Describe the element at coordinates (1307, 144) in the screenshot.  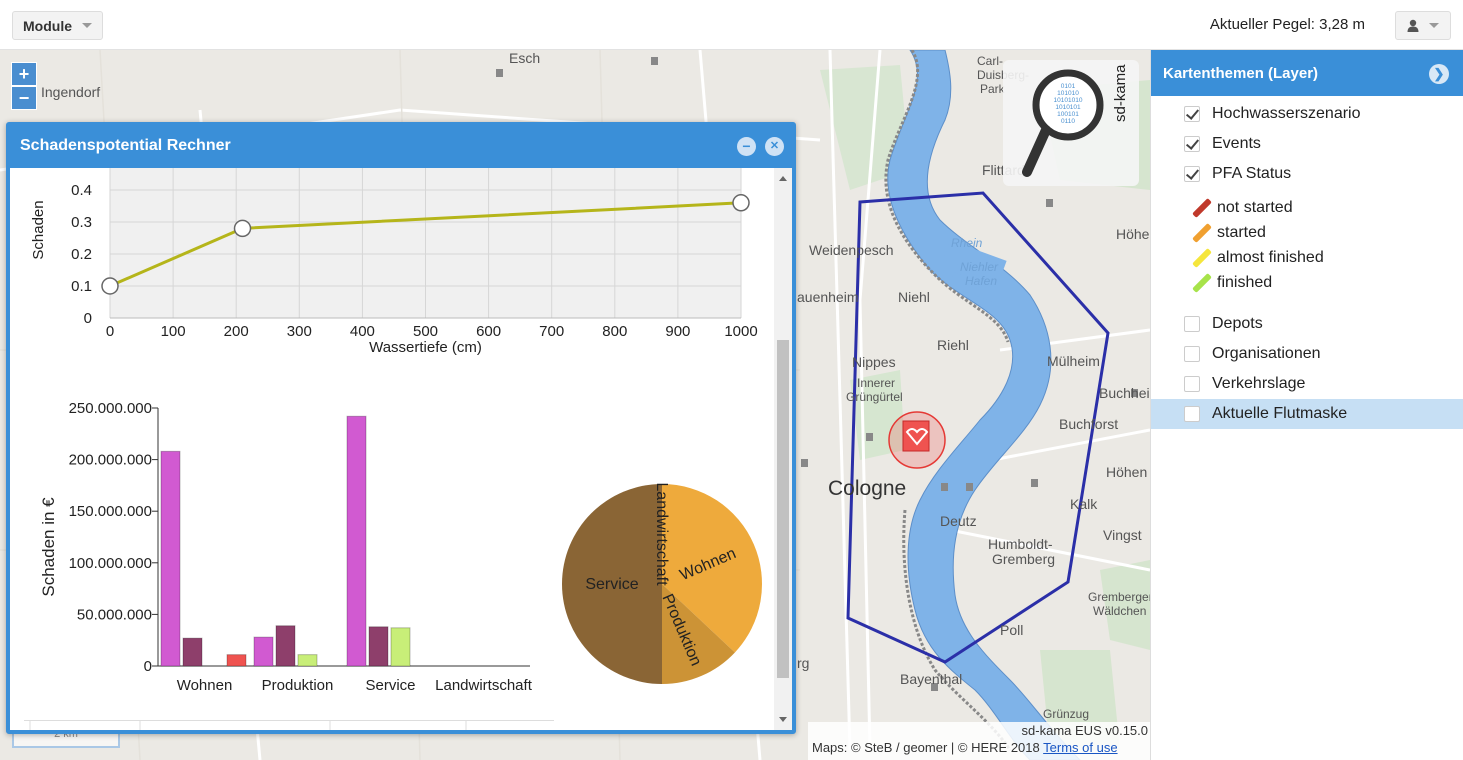
I see `layer-events: Events` at that location.